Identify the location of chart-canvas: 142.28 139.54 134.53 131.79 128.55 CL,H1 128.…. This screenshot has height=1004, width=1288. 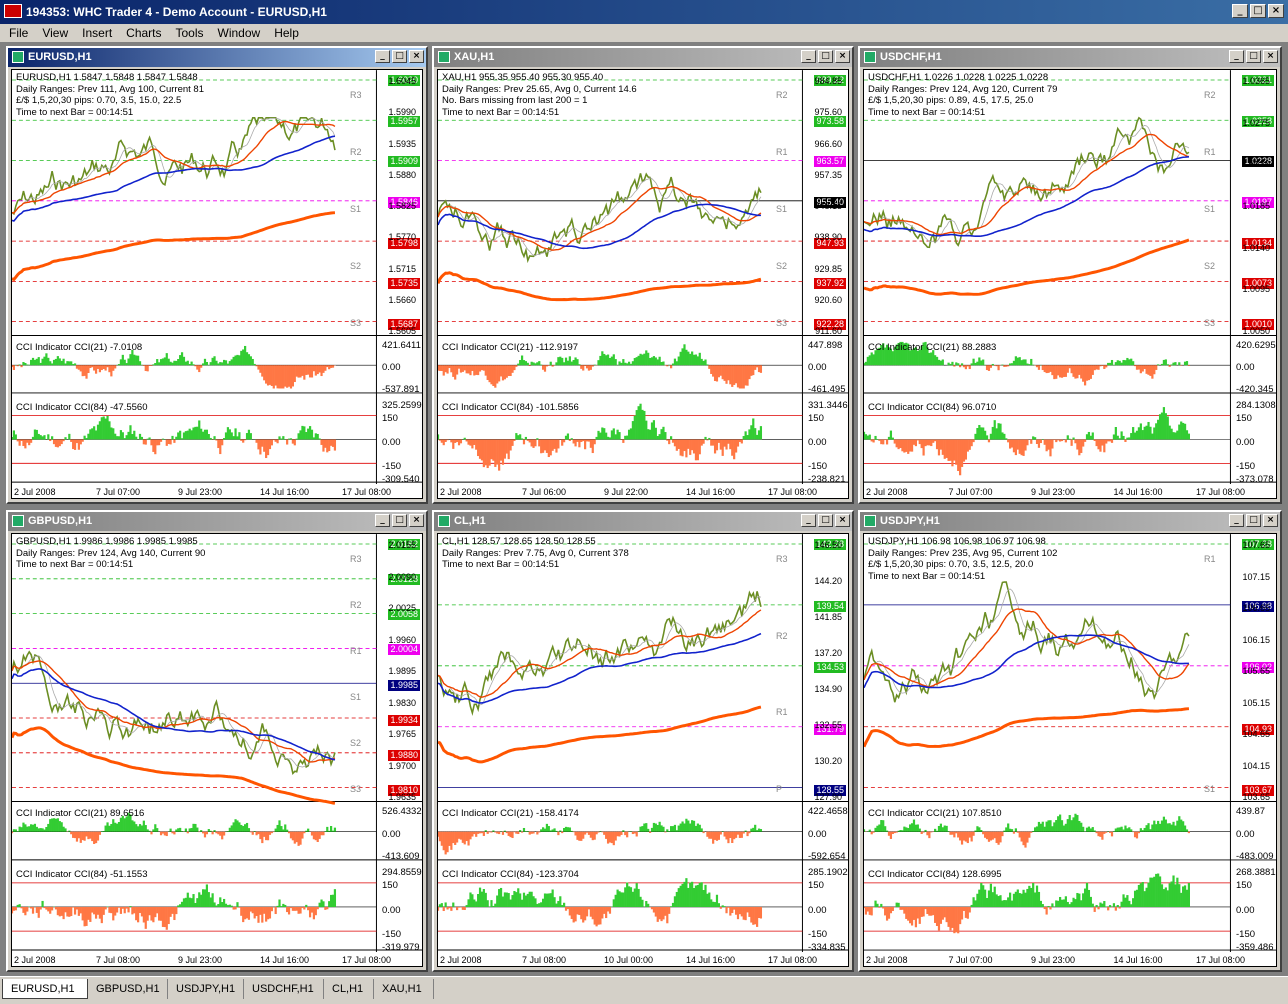
(643, 750).